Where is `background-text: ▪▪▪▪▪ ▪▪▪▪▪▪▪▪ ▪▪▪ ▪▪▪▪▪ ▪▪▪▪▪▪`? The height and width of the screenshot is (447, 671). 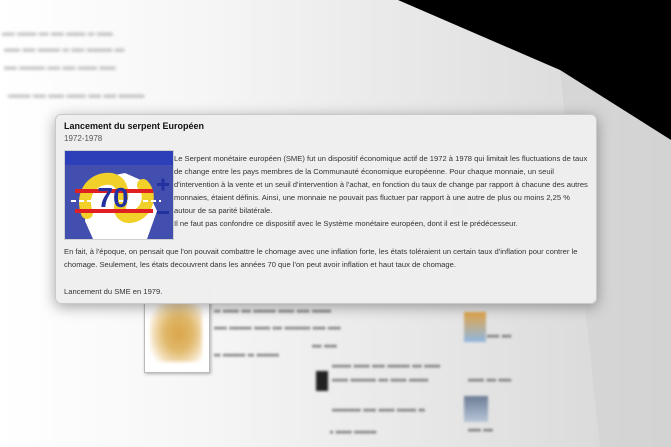 background-text: ▪▪▪▪▪ ▪▪▪▪▪▪▪▪ ▪▪▪ ▪▪▪▪▪ ▪▪▪▪▪▪ is located at coordinates (380, 380).